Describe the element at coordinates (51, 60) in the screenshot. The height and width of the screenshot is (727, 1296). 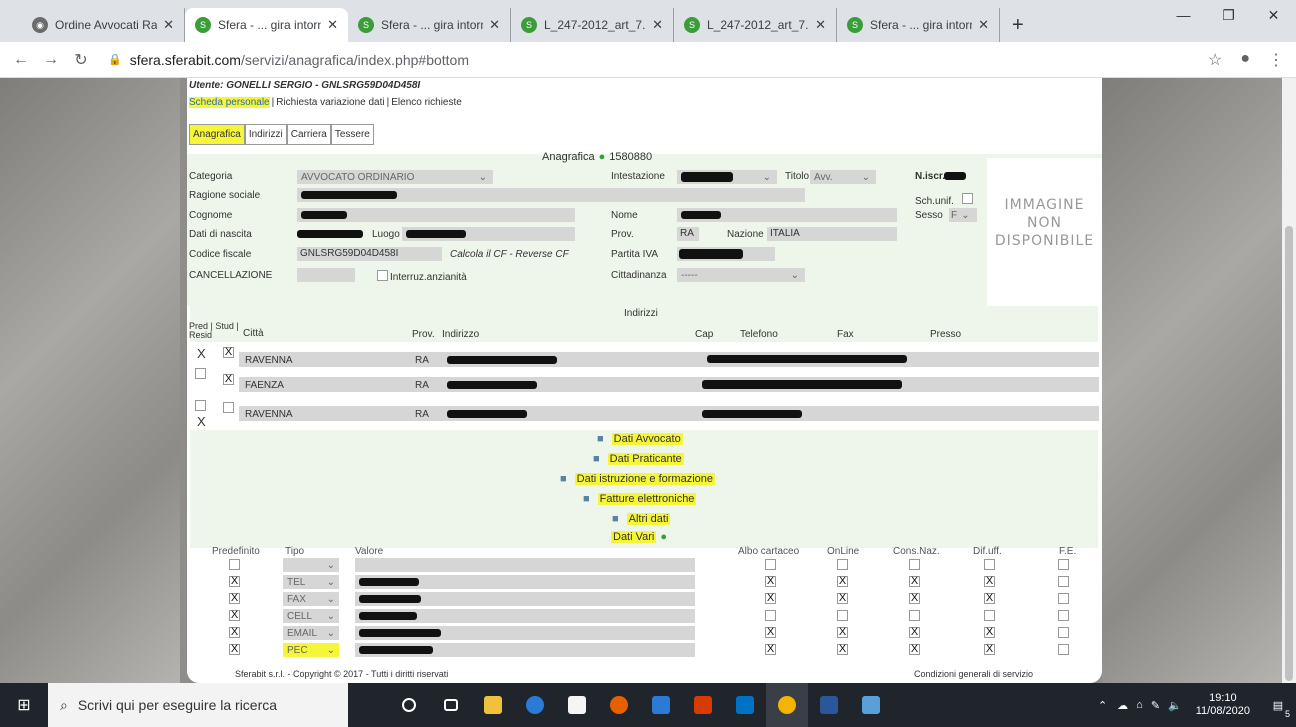
I see `forward-icon: →` at that location.